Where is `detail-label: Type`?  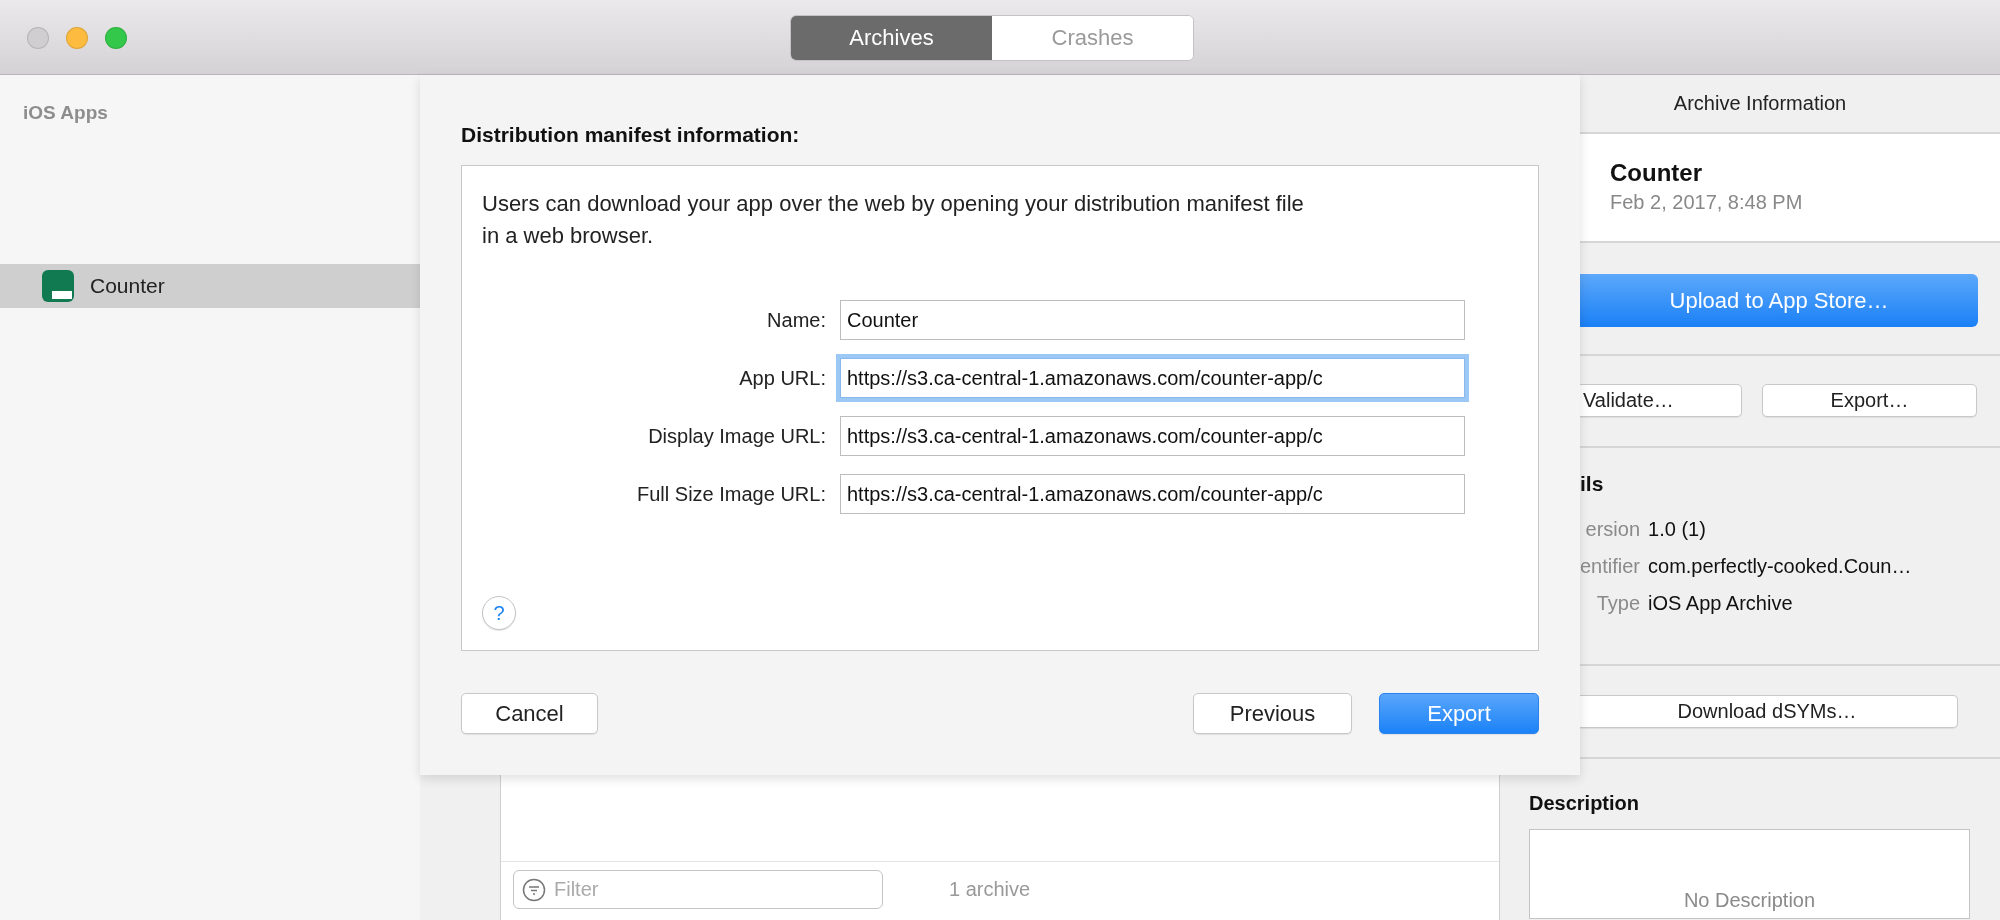
detail-label: Type is located at coordinates (1618, 603).